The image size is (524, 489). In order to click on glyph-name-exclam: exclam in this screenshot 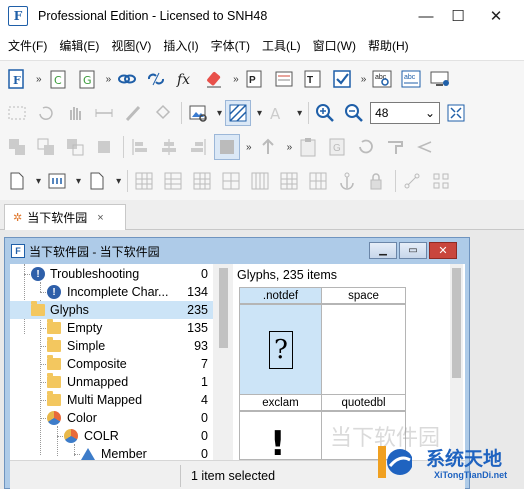, I will do `click(280, 402)`.